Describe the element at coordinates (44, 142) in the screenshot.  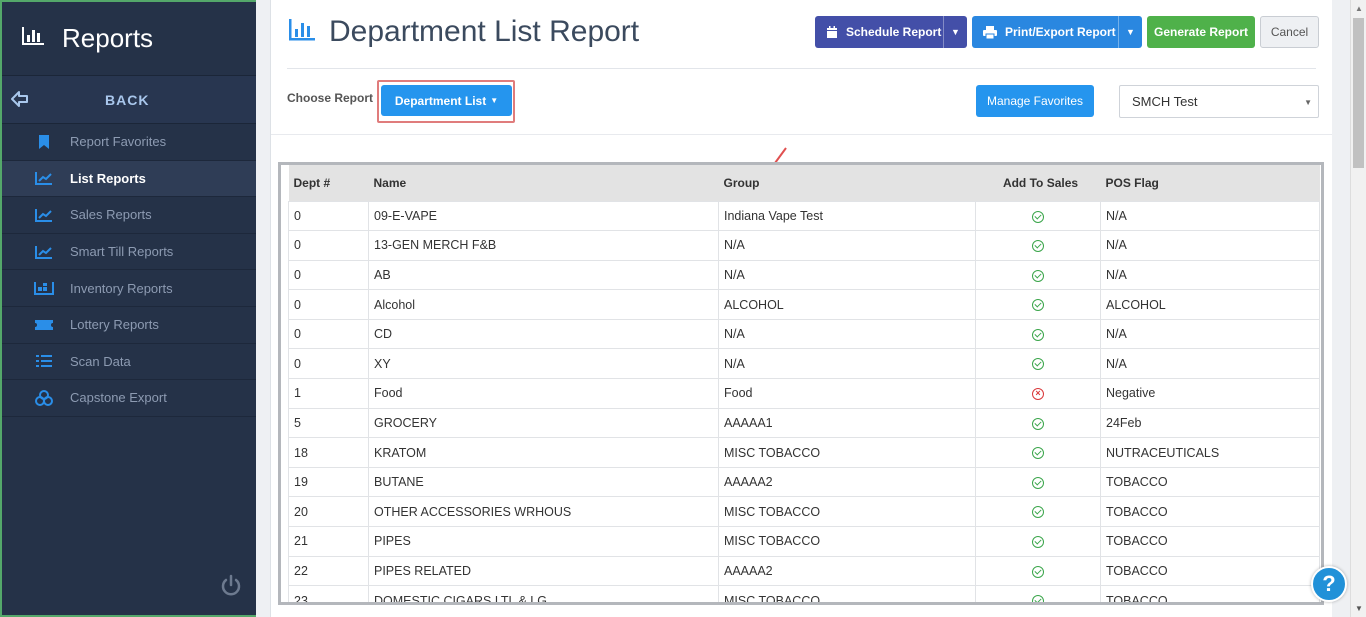
I see `bookmark-icon` at that location.